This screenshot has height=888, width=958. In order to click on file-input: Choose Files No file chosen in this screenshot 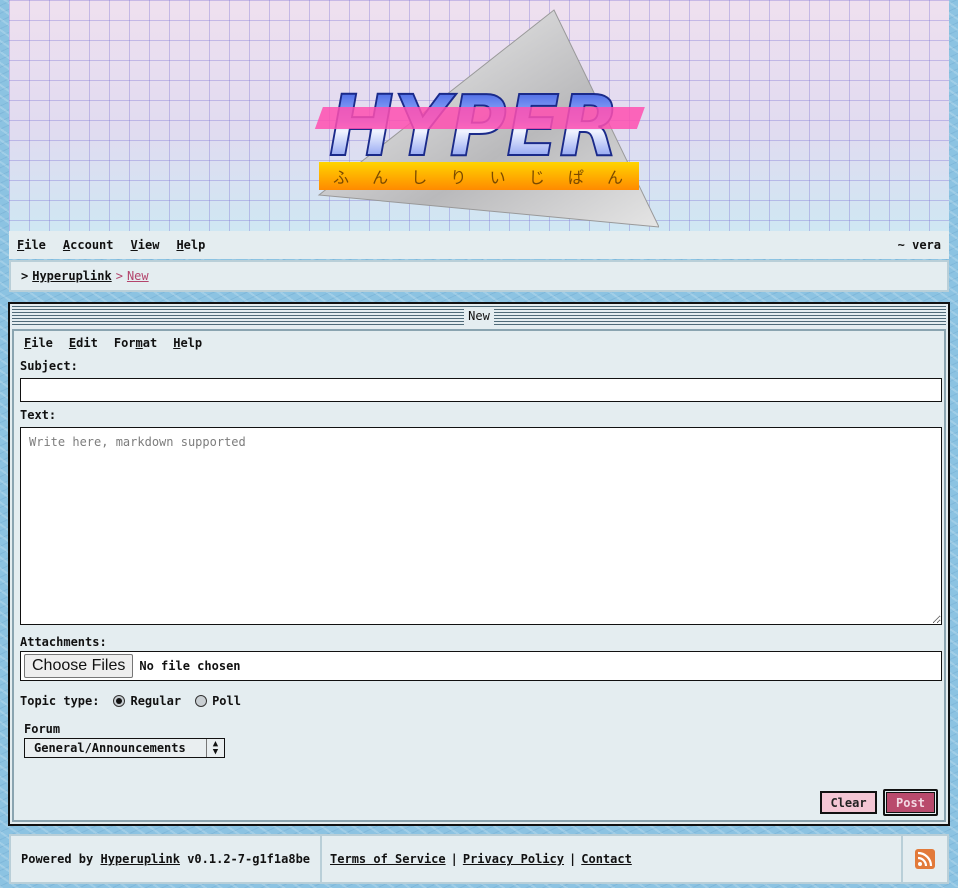, I will do `click(481, 666)`.